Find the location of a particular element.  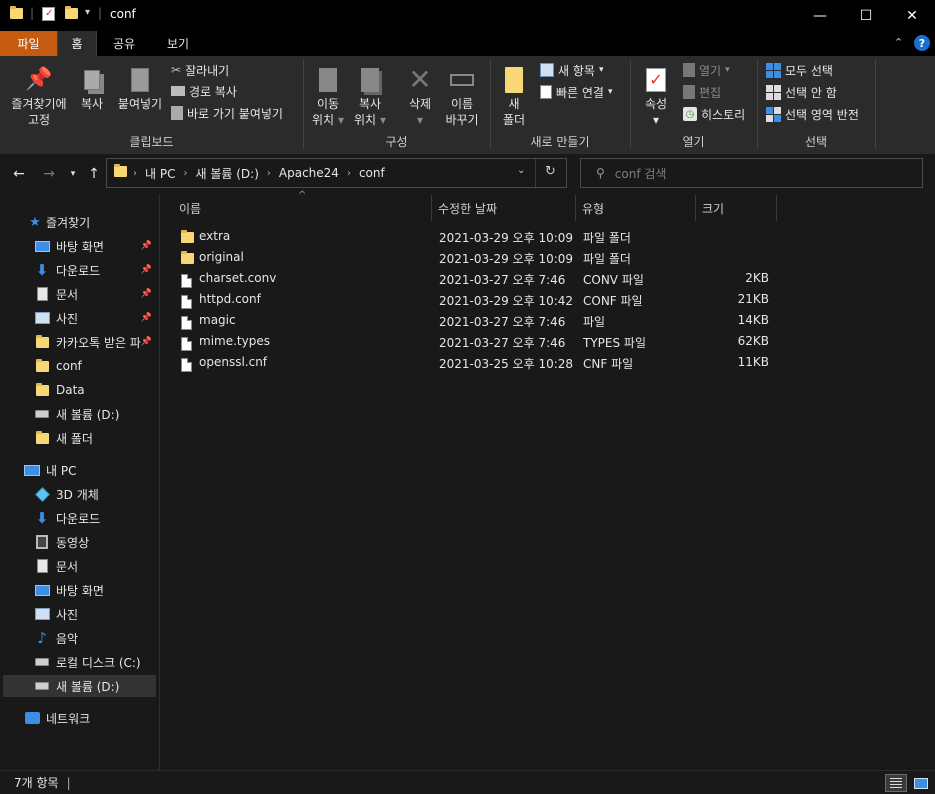

copy-to-button: 복사 위치 ▾ is located at coordinates (370, 96).